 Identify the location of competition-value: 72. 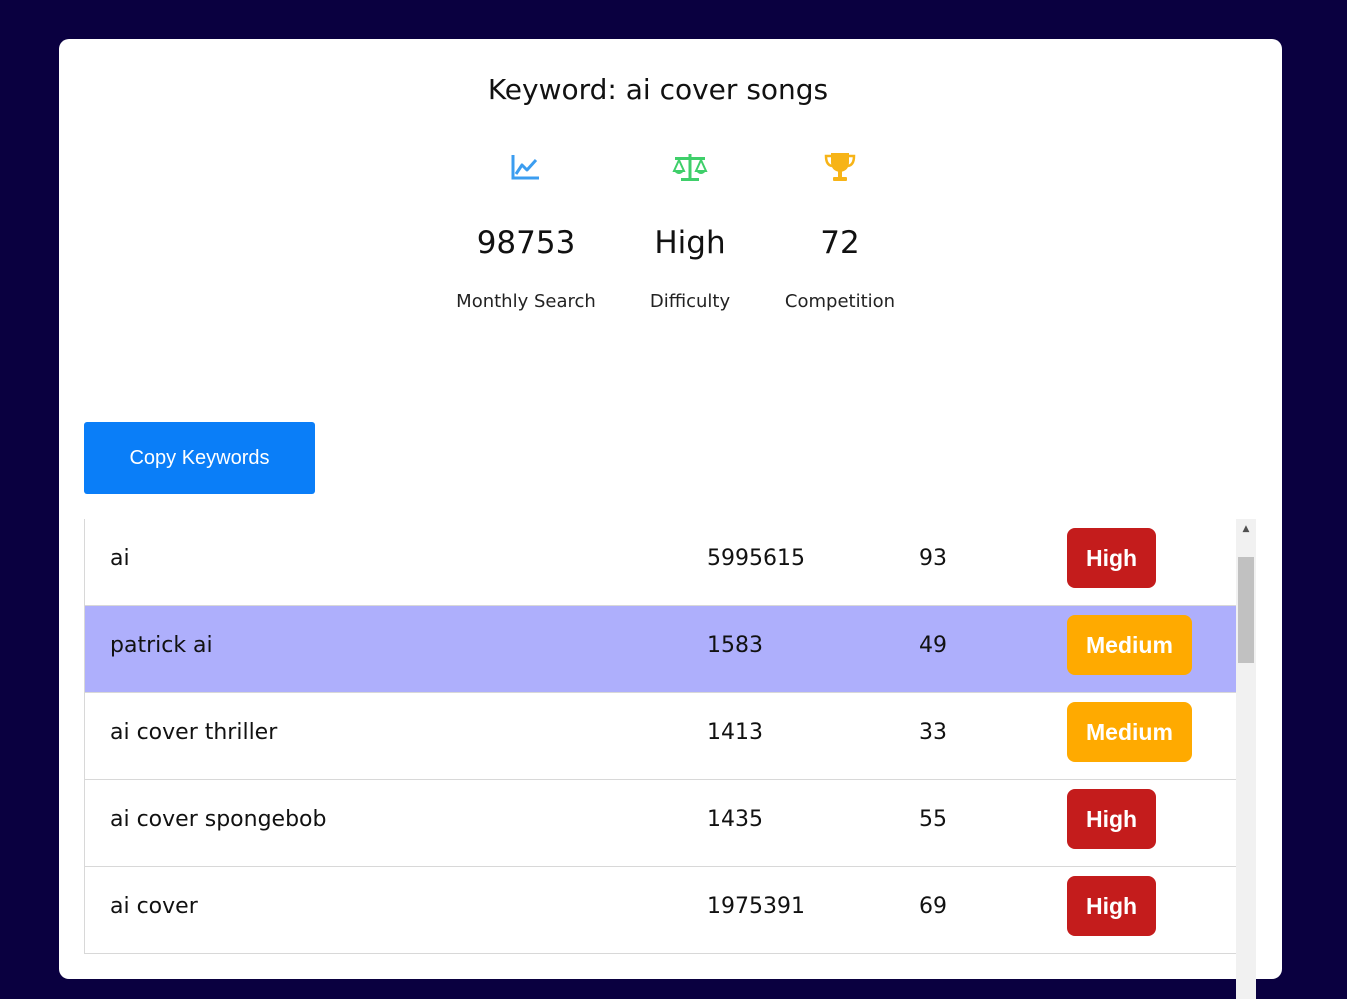
(840, 243).